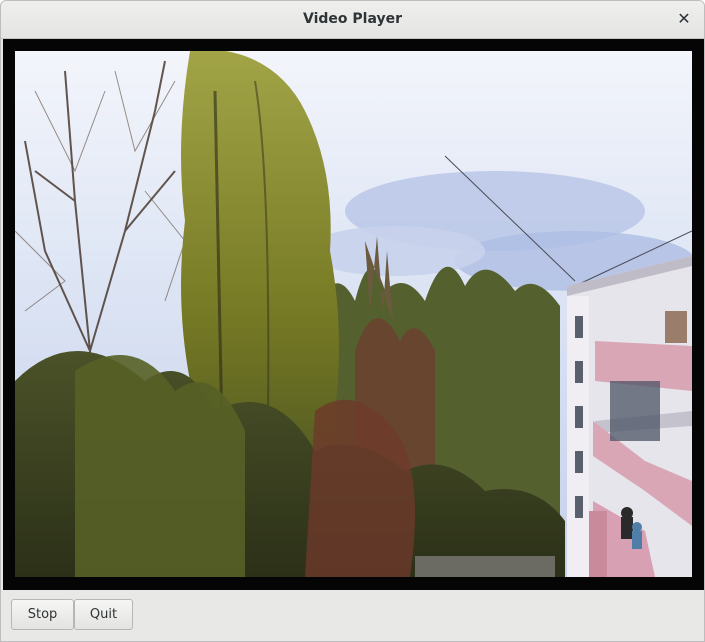 This screenshot has height=642, width=705. I want to click on stop-button: Stop, so click(42, 614).